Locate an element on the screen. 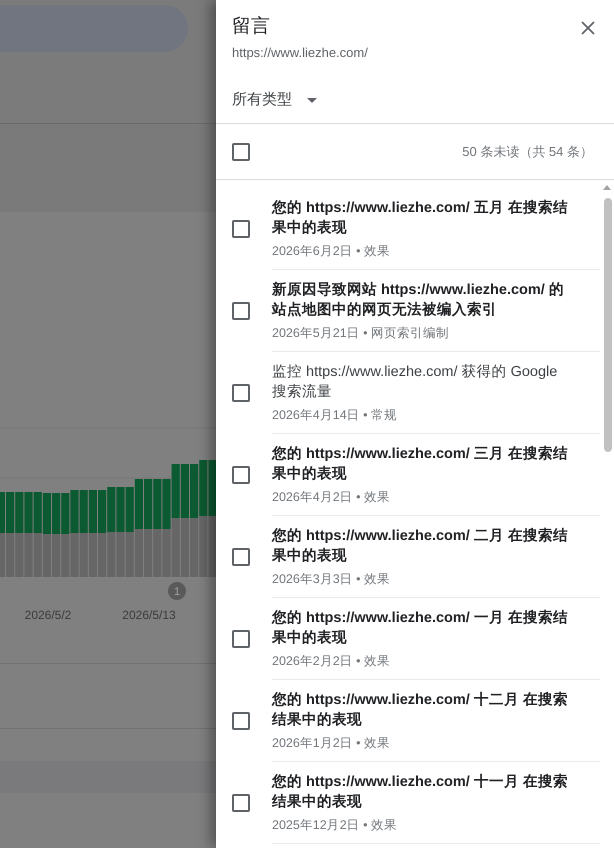 The image size is (614, 848). caret-icon is located at coordinates (312, 100).